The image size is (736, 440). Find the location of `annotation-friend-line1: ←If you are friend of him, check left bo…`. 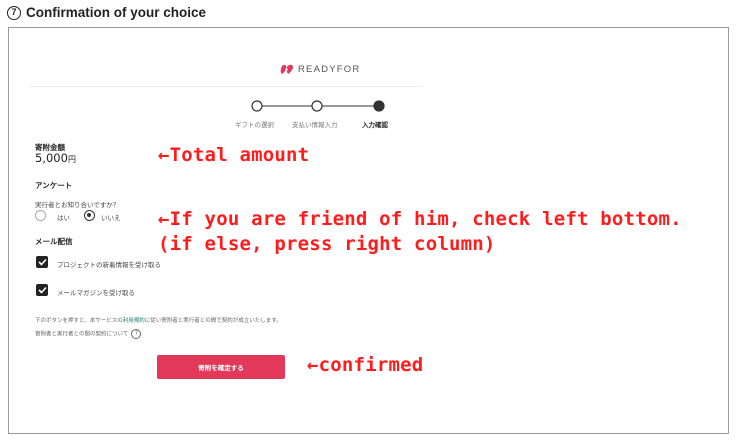

annotation-friend-line1: ←If you are friend of him, check left bo… is located at coordinates (420, 219).